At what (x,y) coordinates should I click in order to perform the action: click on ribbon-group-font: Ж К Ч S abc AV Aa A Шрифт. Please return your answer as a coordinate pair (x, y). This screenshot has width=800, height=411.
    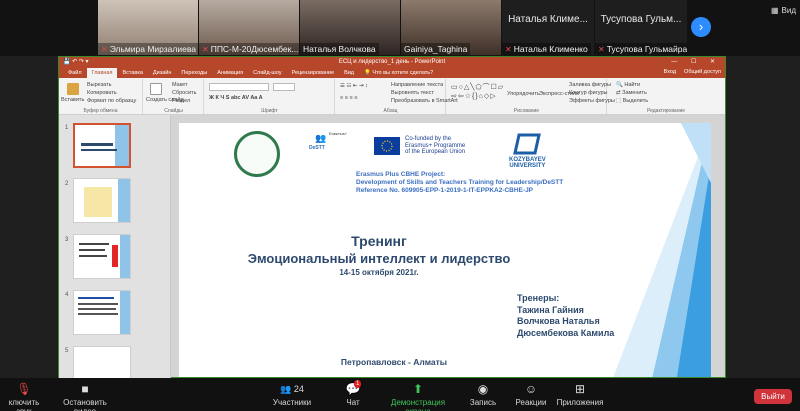
    Looking at the image, I should click on (270, 96).